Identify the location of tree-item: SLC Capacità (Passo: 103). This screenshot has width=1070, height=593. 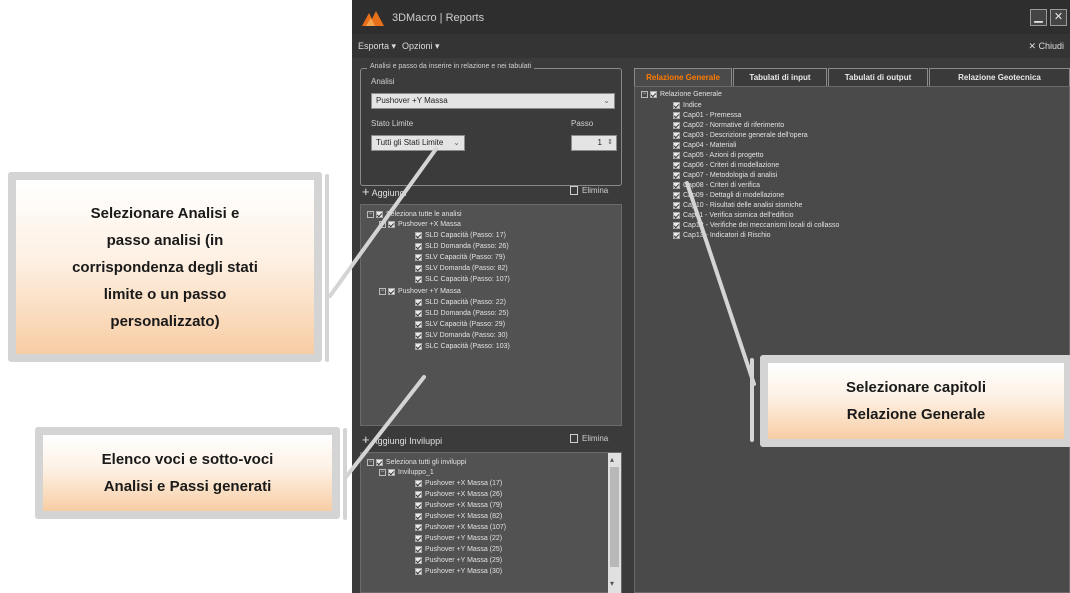
(462, 347).